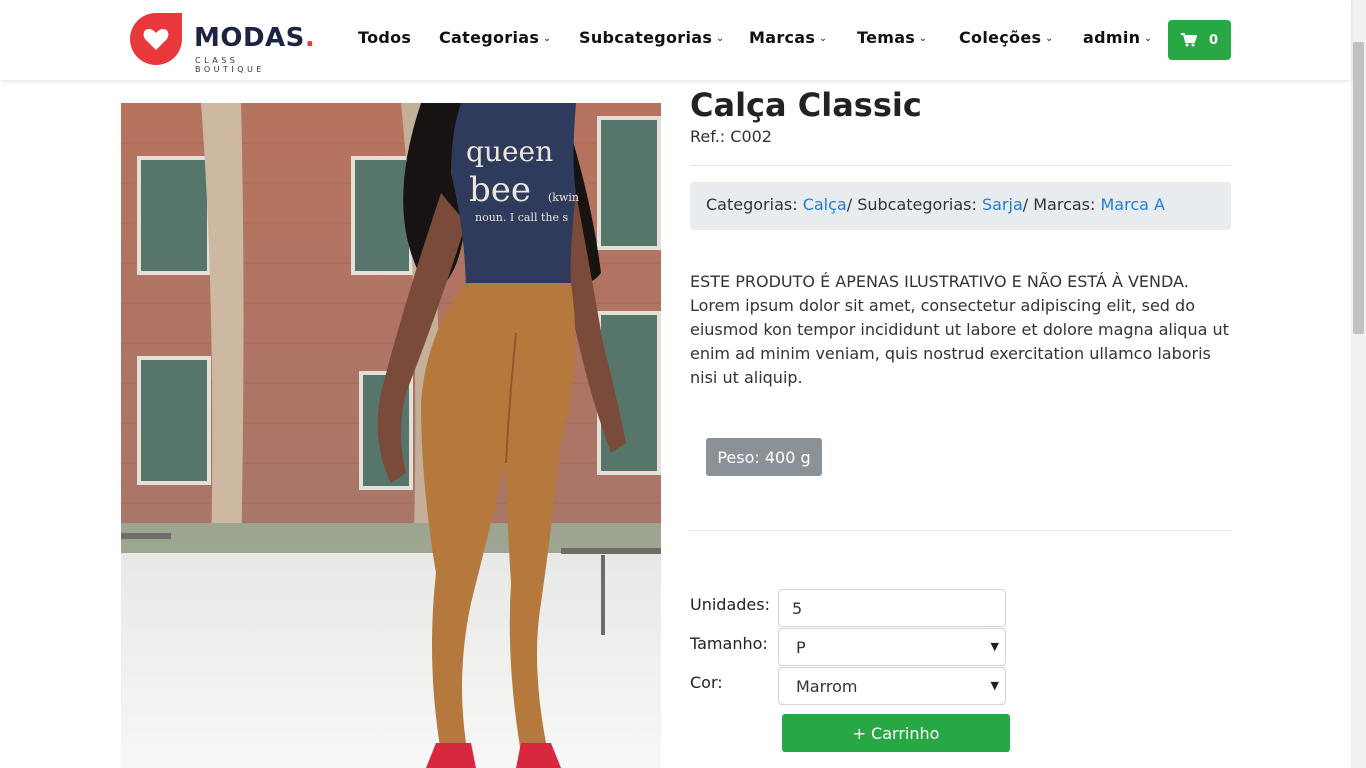  I want to click on nav-marcas: Marcas ⌄, so click(788, 37).